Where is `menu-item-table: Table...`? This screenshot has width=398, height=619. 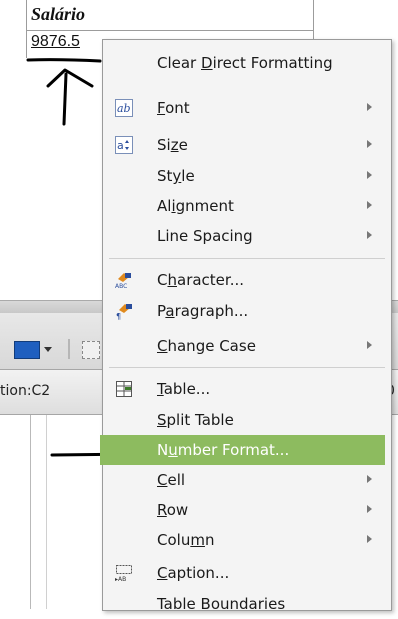 menu-item-table: Table... is located at coordinates (247, 389).